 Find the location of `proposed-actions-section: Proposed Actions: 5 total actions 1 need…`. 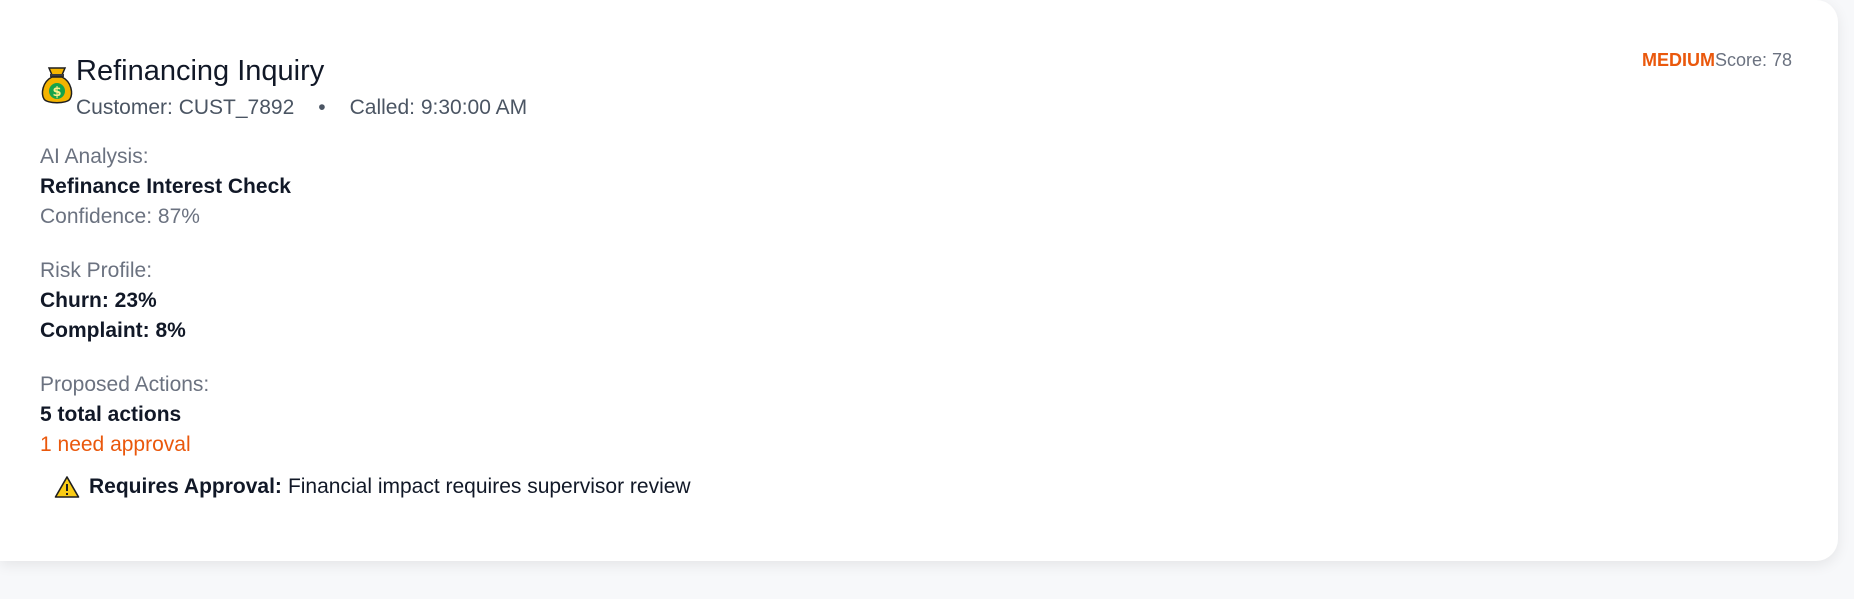

proposed-actions-section: Proposed Actions: 5 total actions 1 need… is located at coordinates (124, 415).